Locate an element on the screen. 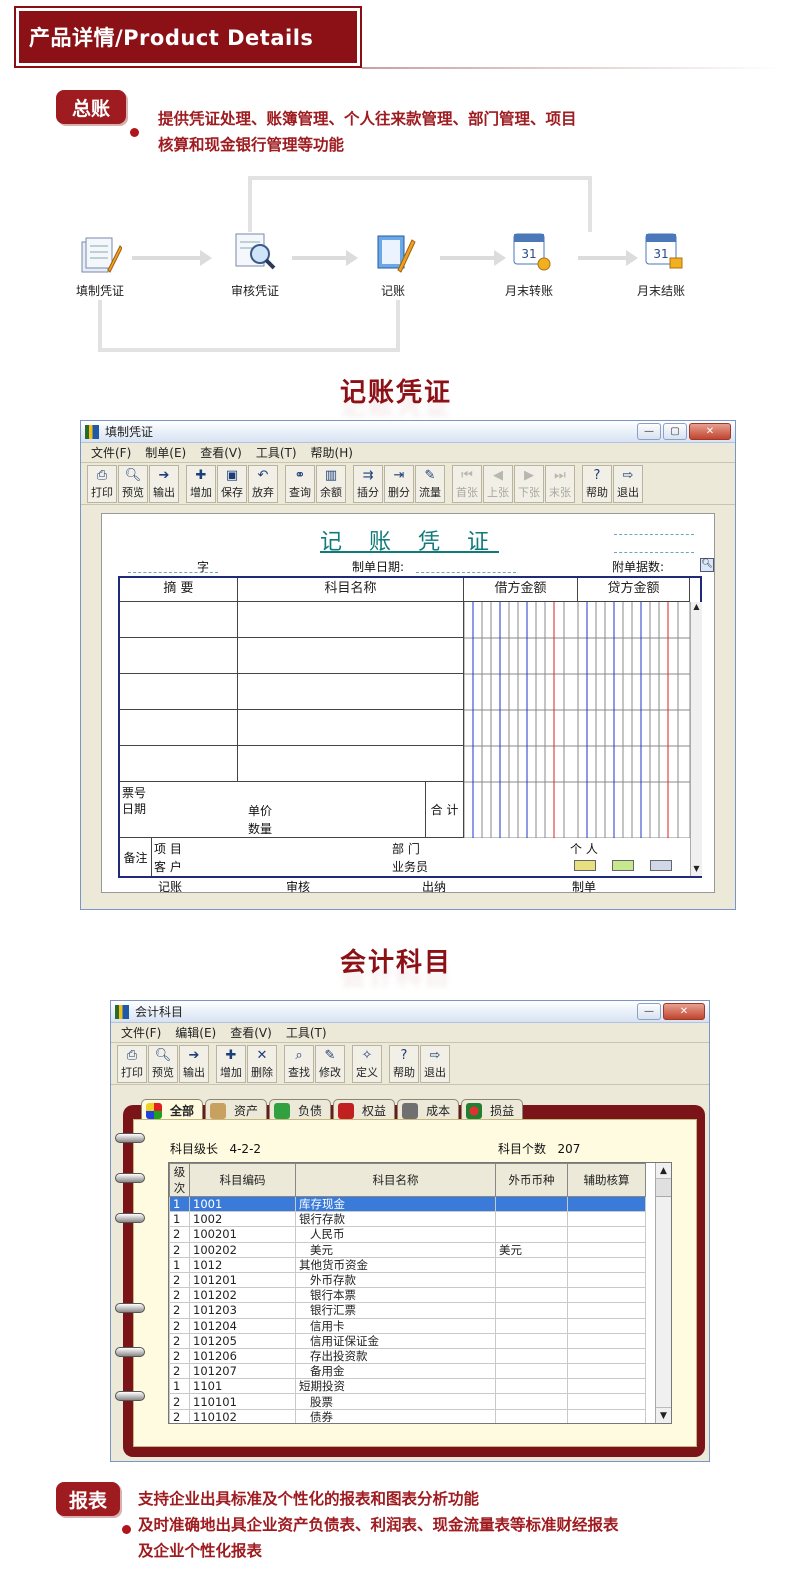  code-cell: 1002 is located at coordinates (242, 1219).